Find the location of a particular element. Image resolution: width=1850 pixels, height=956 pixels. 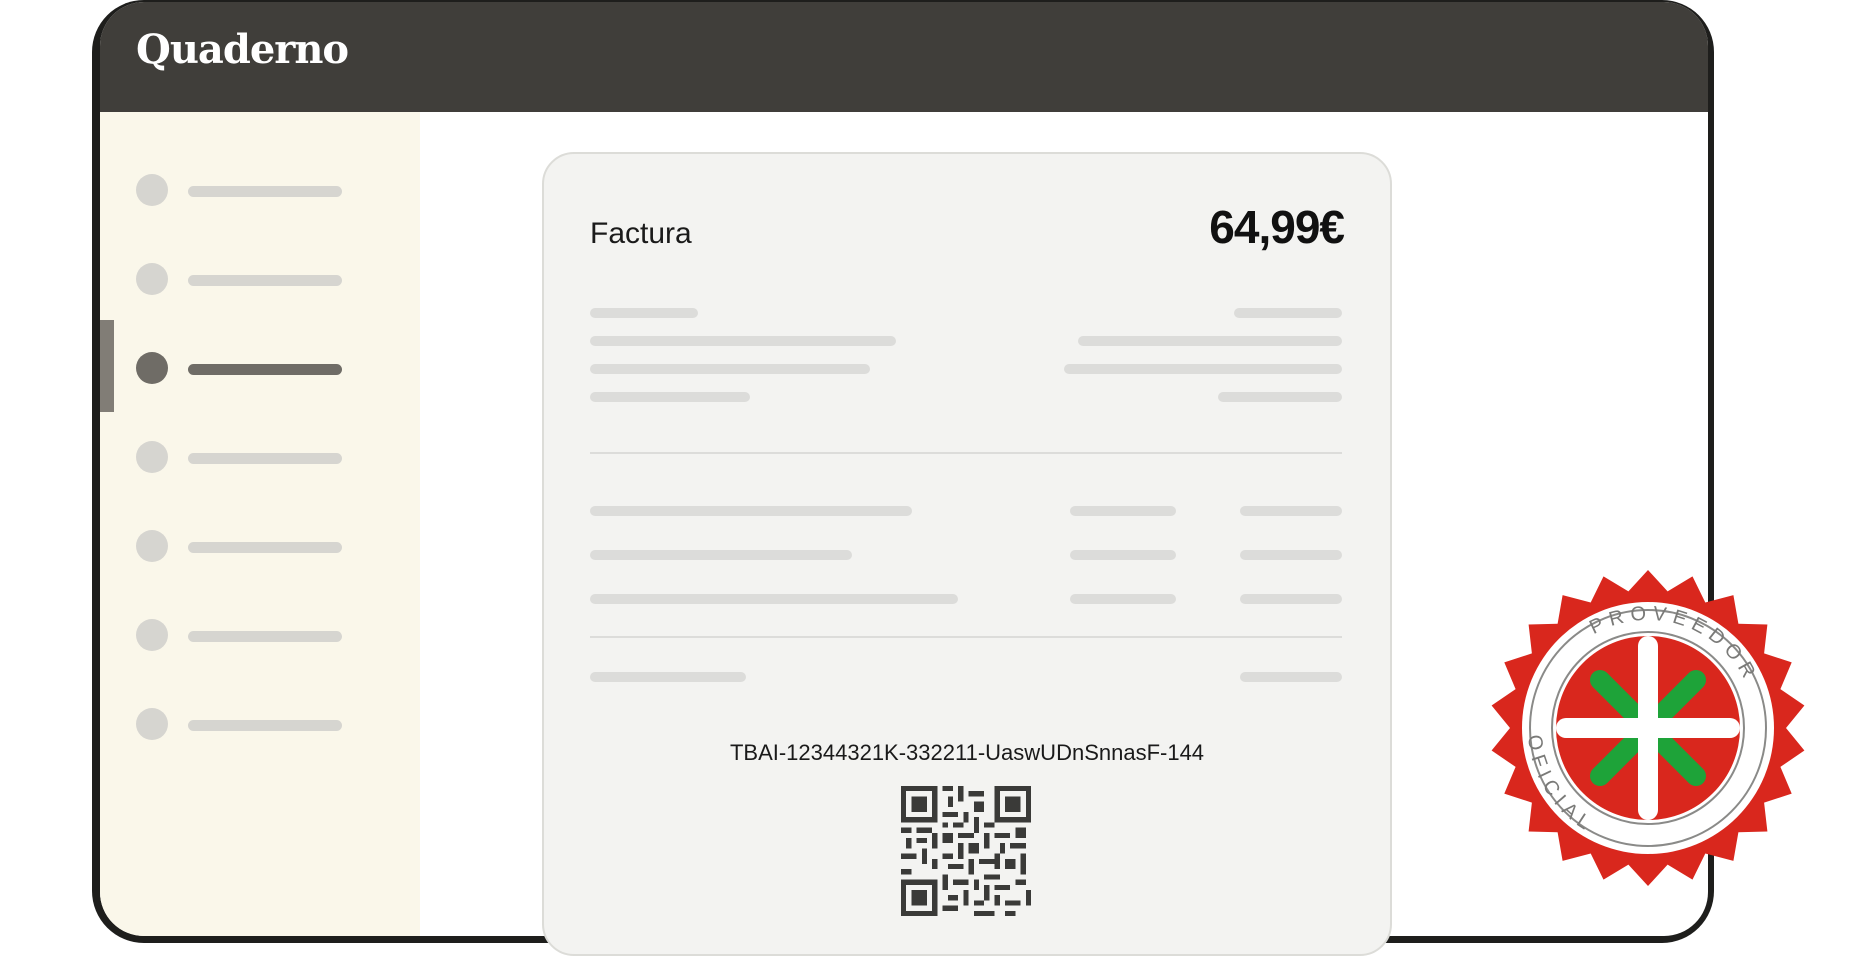

sidebar-item-3-active is located at coordinates (256, 370).